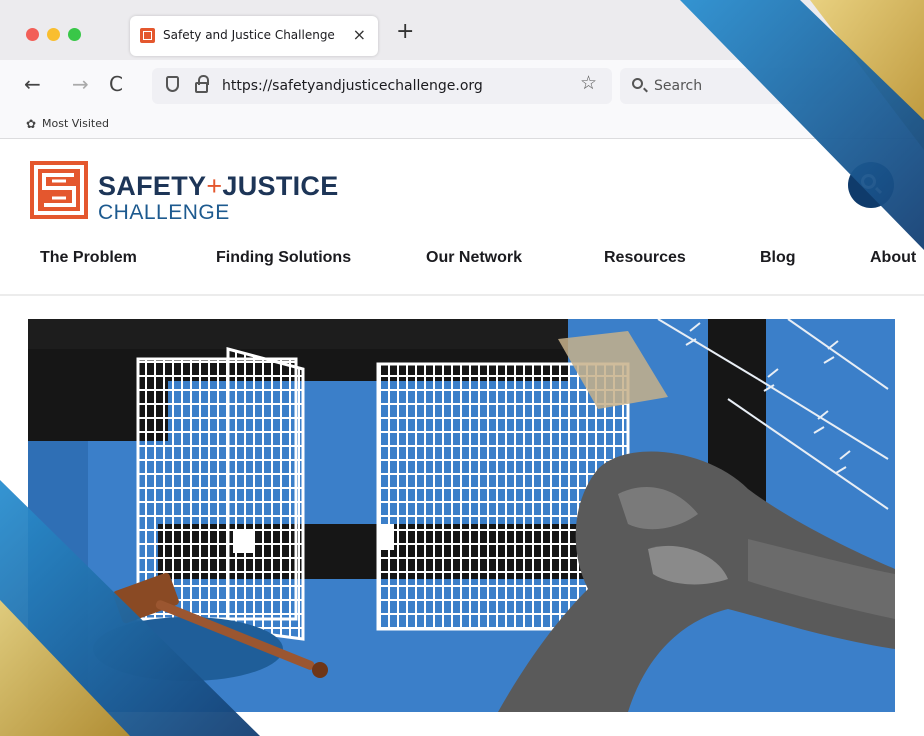 Image resolution: width=924 pixels, height=736 pixels. I want to click on tab-title: Safety and Justice Challenge, so click(249, 35).